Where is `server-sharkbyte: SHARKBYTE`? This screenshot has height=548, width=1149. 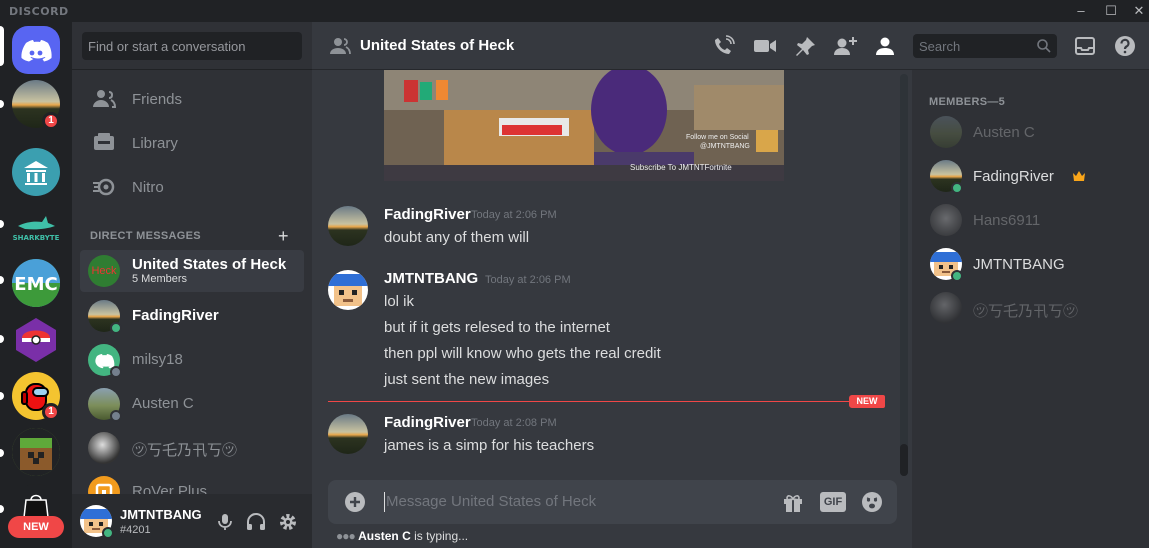
server-sharkbyte: SHARKBYTE is located at coordinates (36, 228).